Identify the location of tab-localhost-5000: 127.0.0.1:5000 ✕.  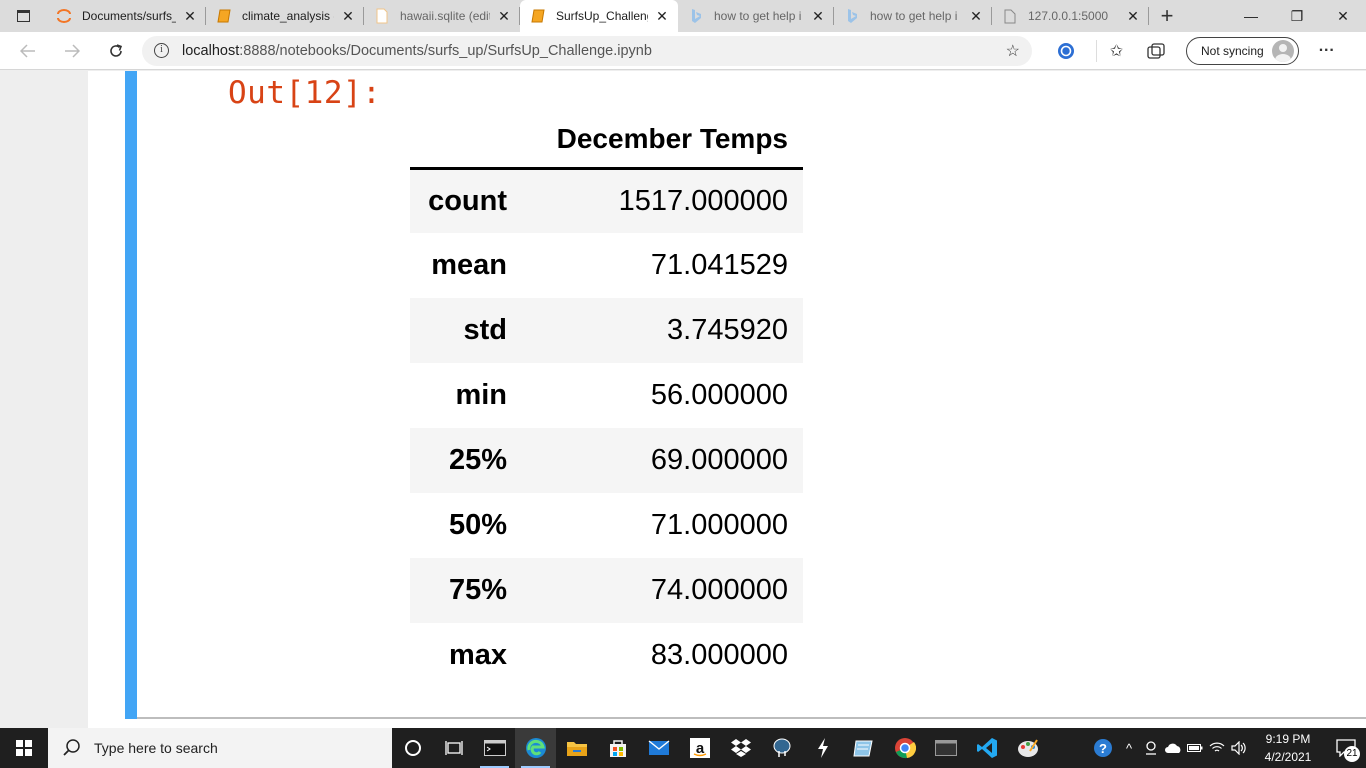
(1070, 16).